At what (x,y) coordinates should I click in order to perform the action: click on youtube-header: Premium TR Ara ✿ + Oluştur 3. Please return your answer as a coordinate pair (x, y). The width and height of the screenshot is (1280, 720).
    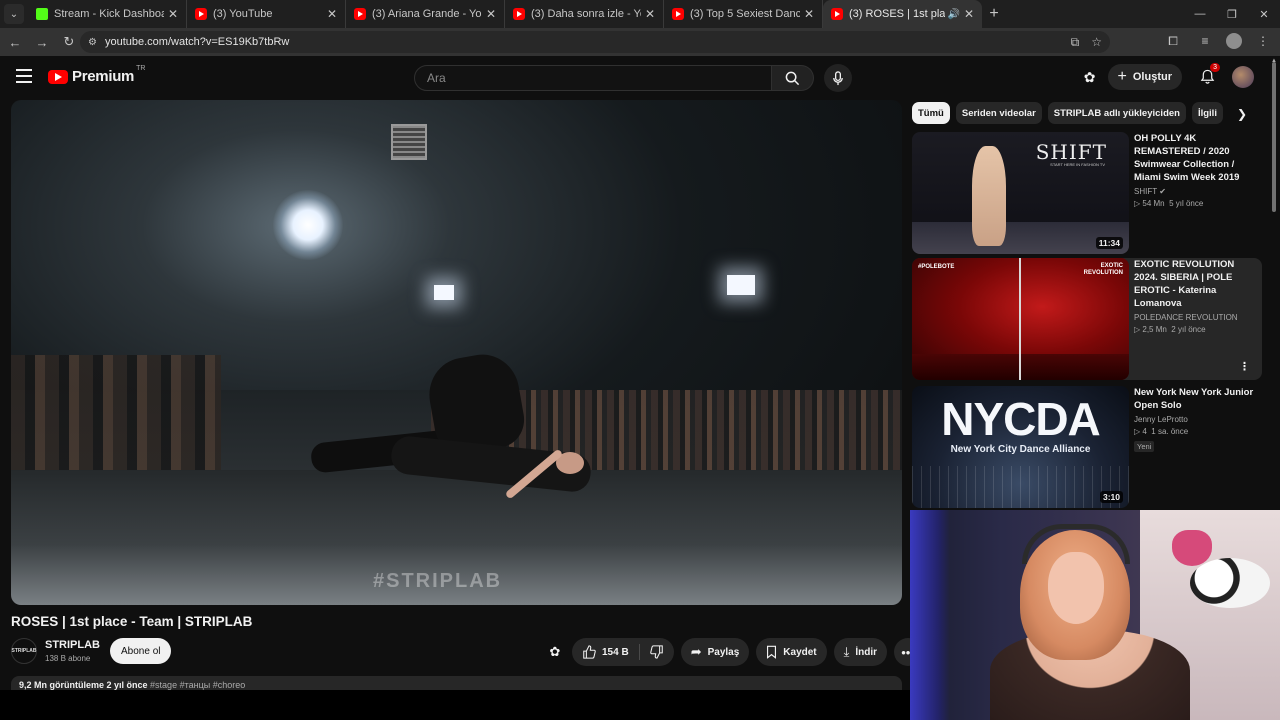
    Looking at the image, I should click on (640, 77).